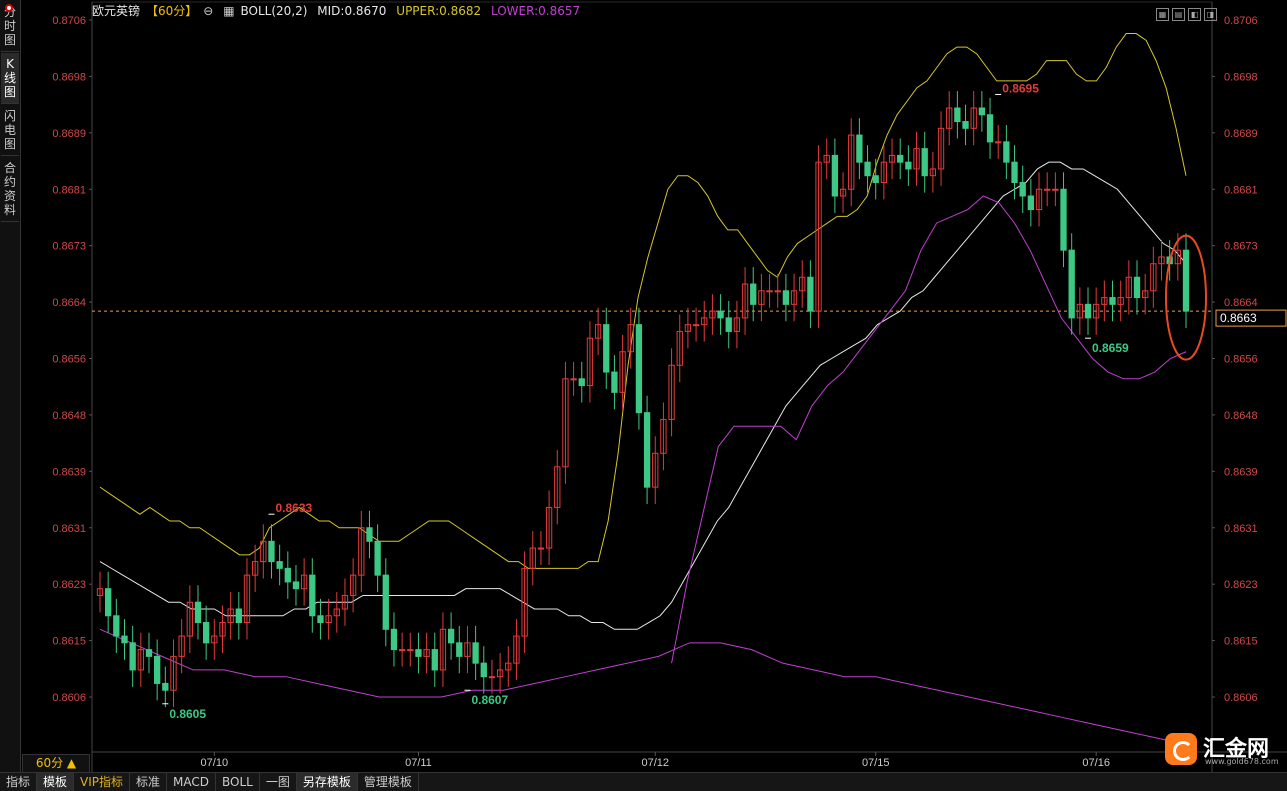  I want to click on extreme-label: 0.8605, so click(187, 714).